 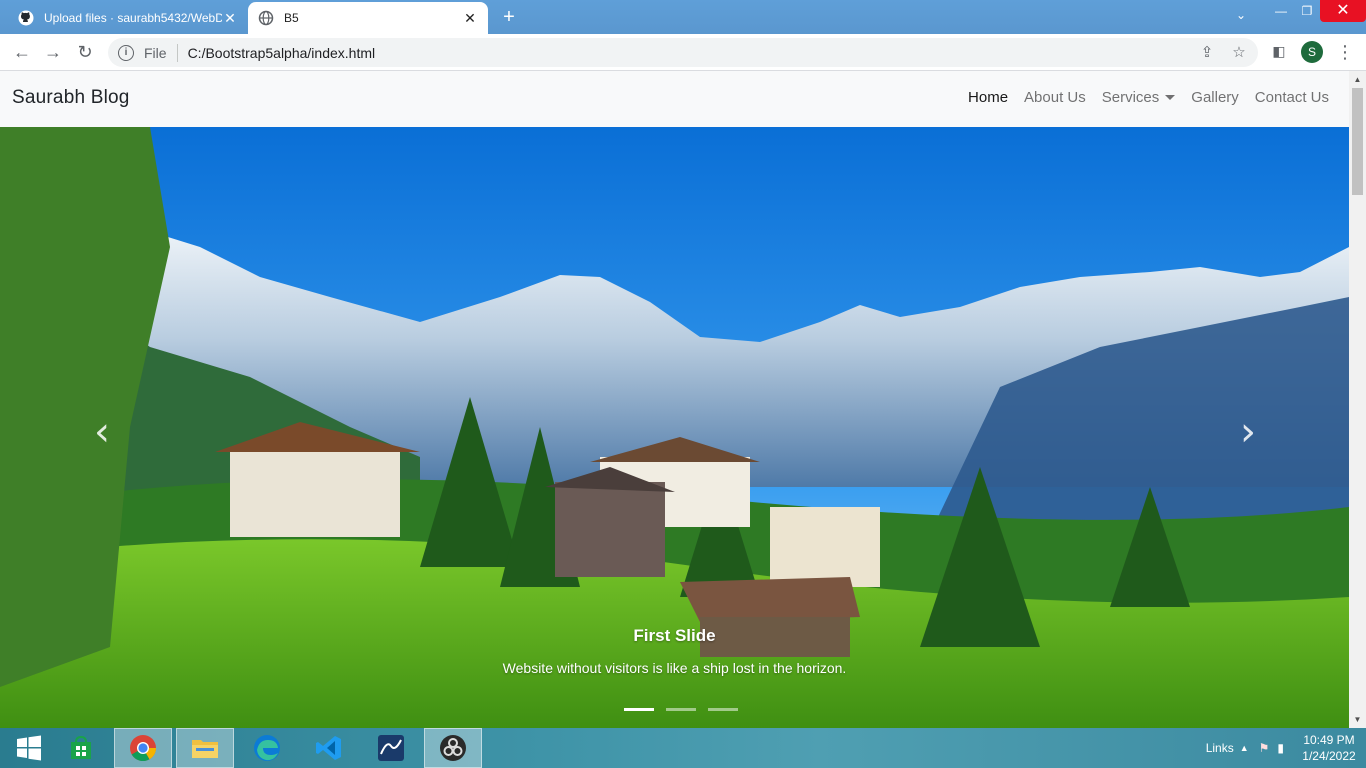 I want to click on site-brand: Saurabh Blog, so click(x=71, y=98).